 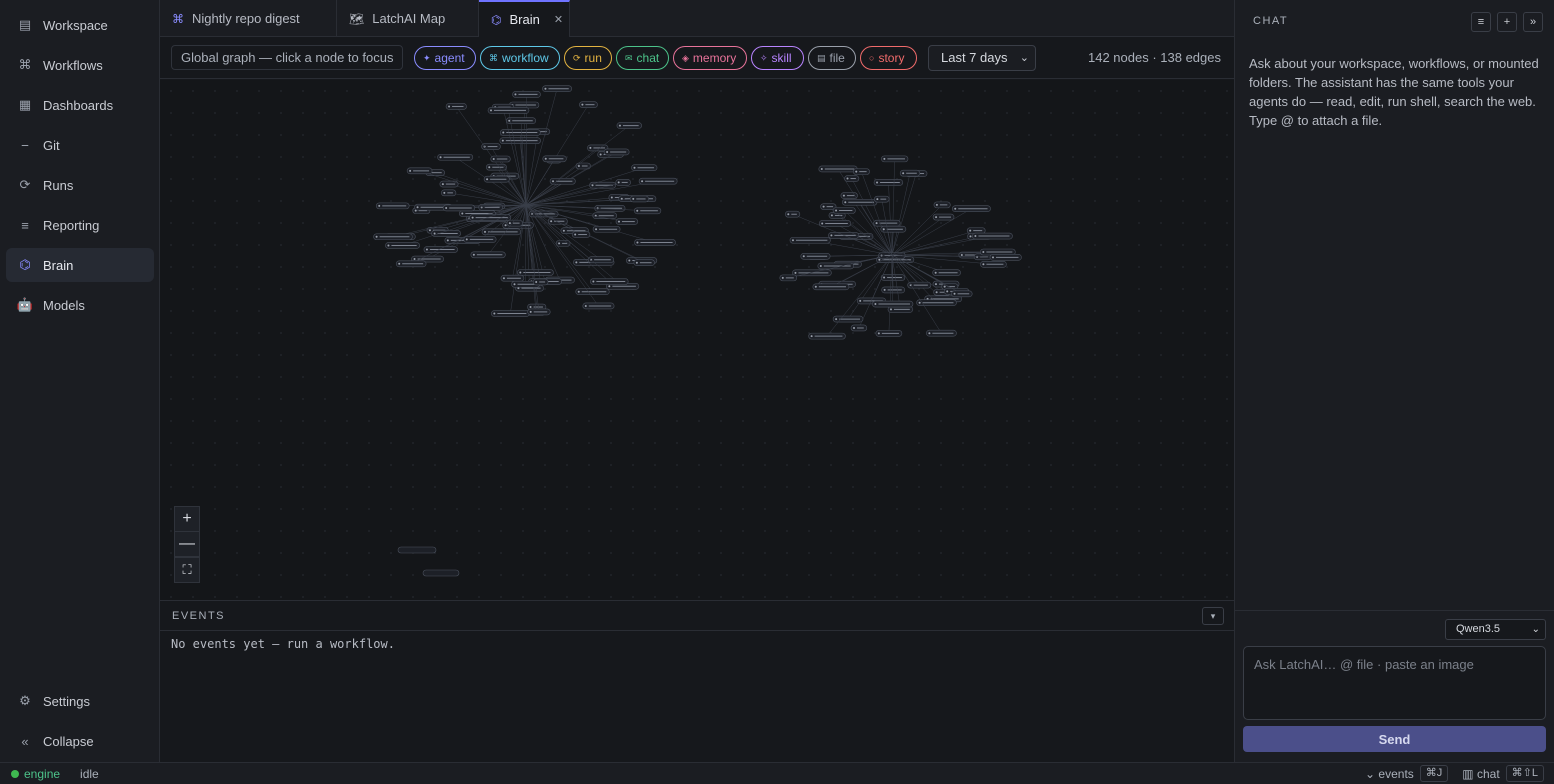 What do you see at coordinates (80, 65) in the screenshot?
I see `sidebar-item-workflows: ⌘ Workflows` at bounding box center [80, 65].